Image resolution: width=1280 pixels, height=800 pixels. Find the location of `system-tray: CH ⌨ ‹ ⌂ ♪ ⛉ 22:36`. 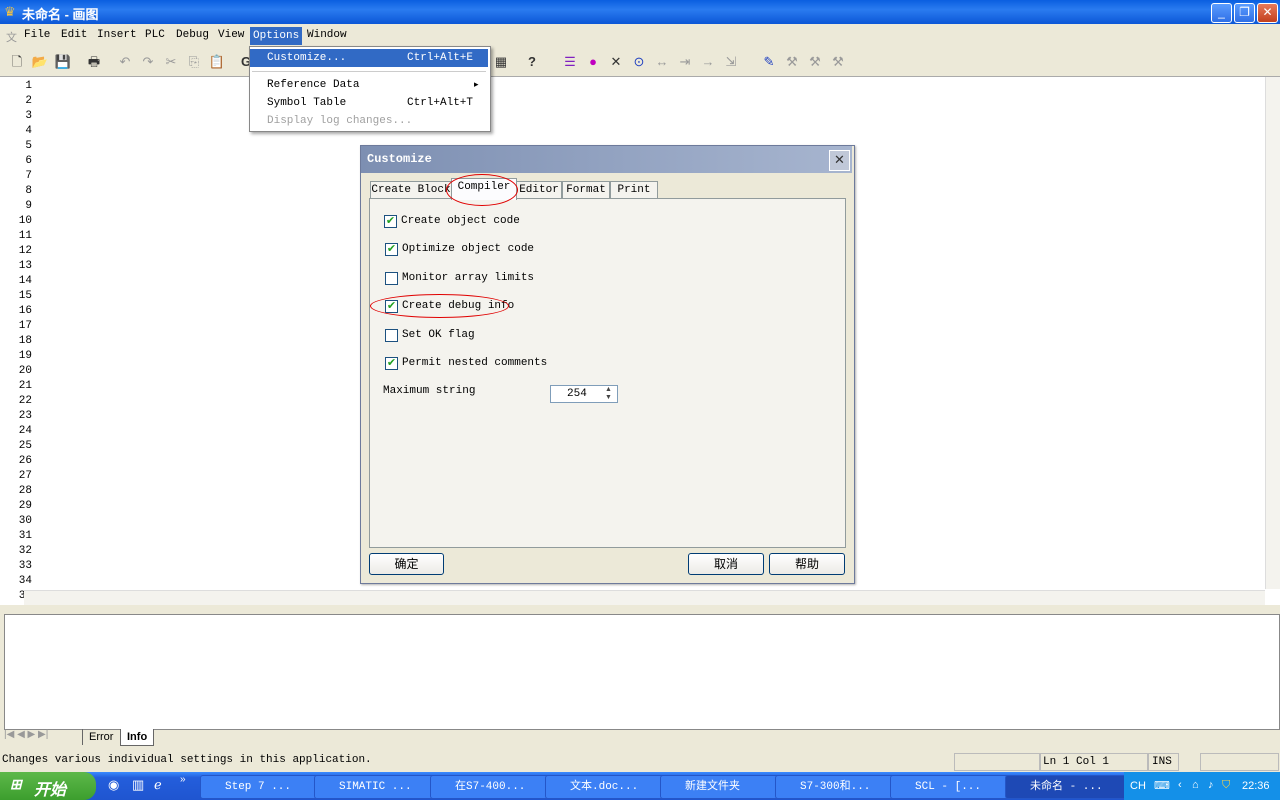

system-tray: CH ⌨ ‹ ⌂ ♪ ⛉ 22:36 is located at coordinates (1202, 786).